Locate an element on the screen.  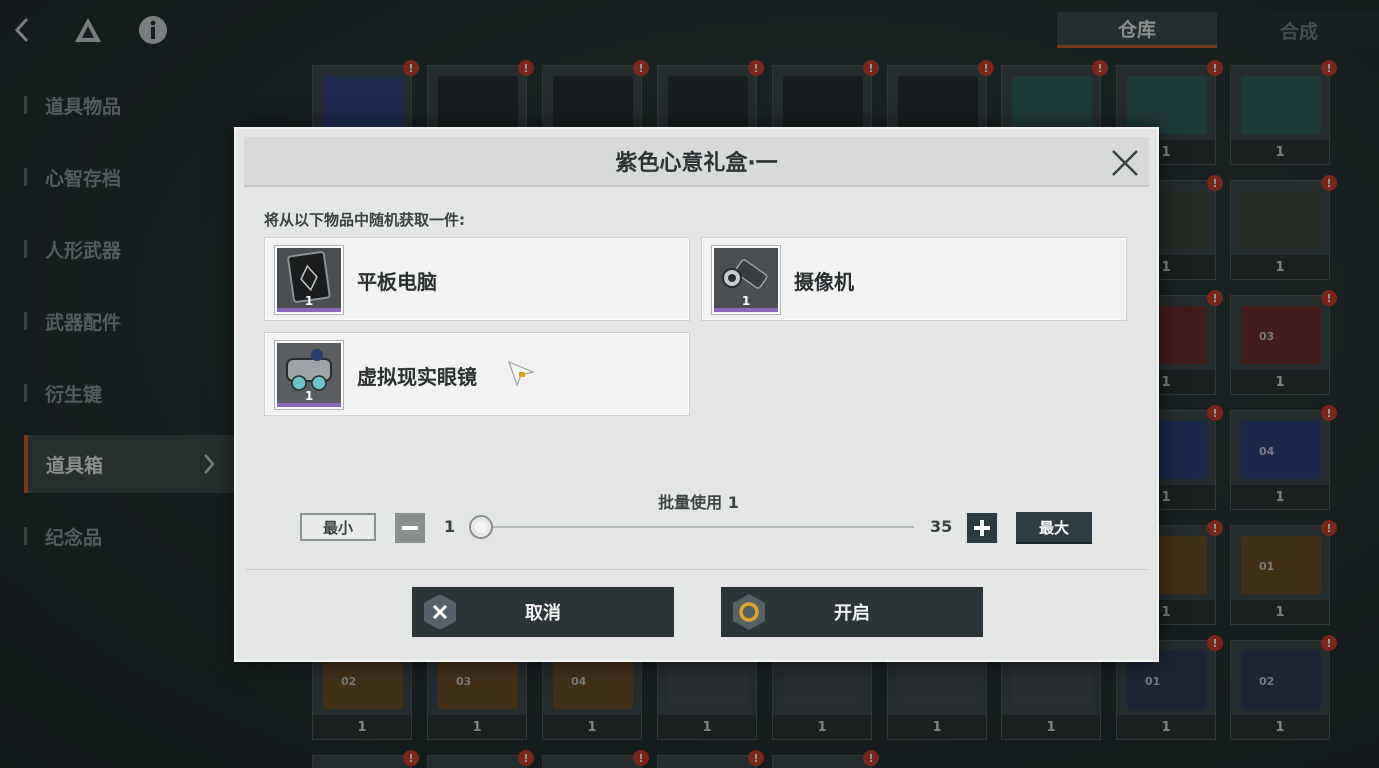
max-button: 最大 is located at coordinates (1054, 527).